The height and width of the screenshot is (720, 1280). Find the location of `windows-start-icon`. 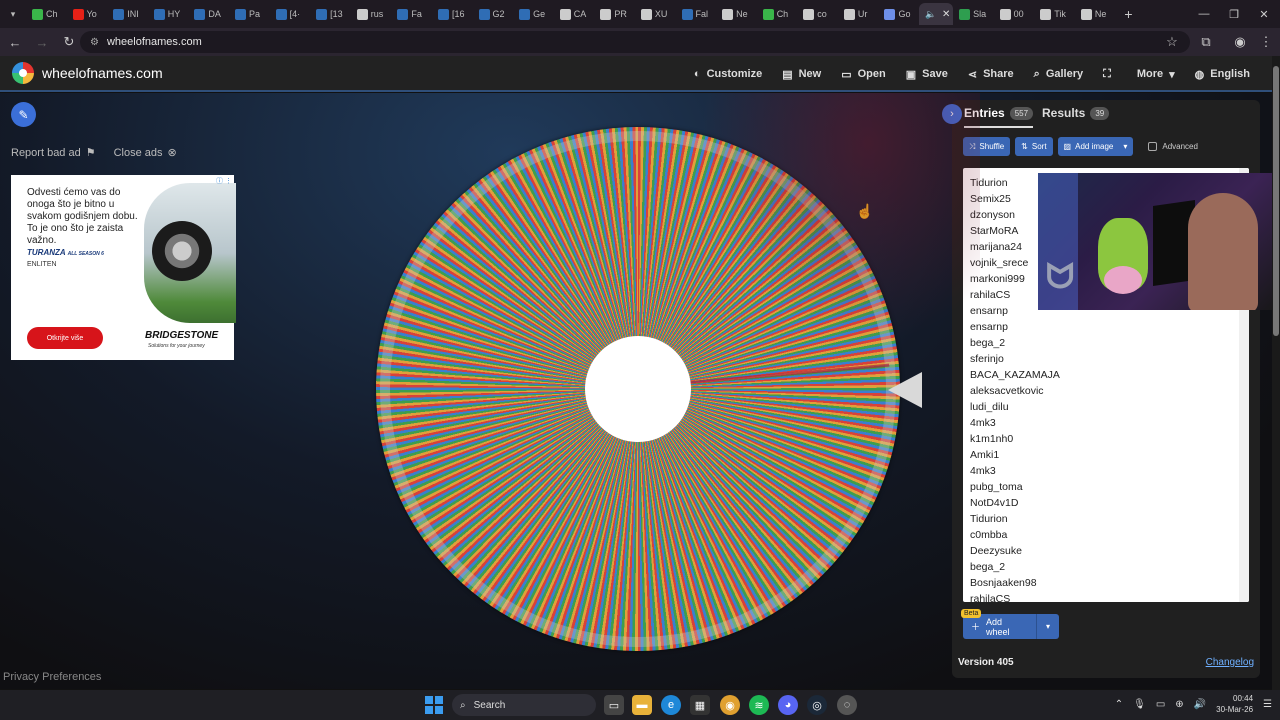

windows-start-icon is located at coordinates (434, 705).